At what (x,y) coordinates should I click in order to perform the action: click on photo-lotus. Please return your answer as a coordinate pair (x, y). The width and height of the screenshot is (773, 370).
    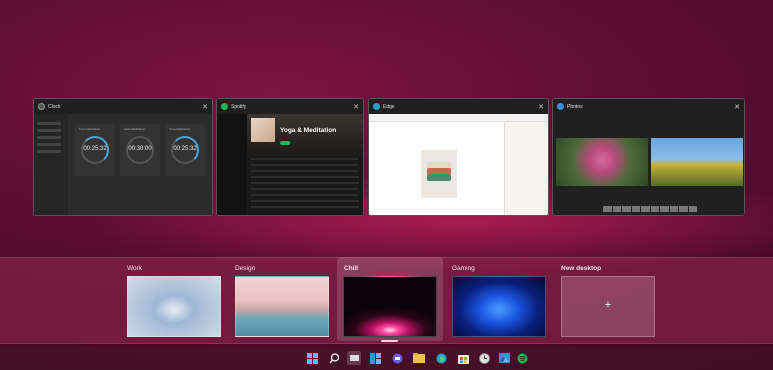
    Looking at the image, I should click on (602, 162).